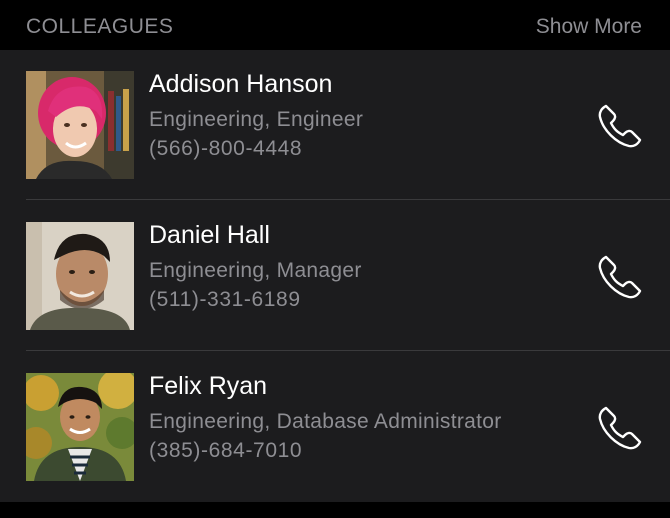 This screenshot has width=670, height=518. Describe the element at coordinates (226, 450) in the screenshot. I see `colleague-phone: (385)-684-7010` at that location.